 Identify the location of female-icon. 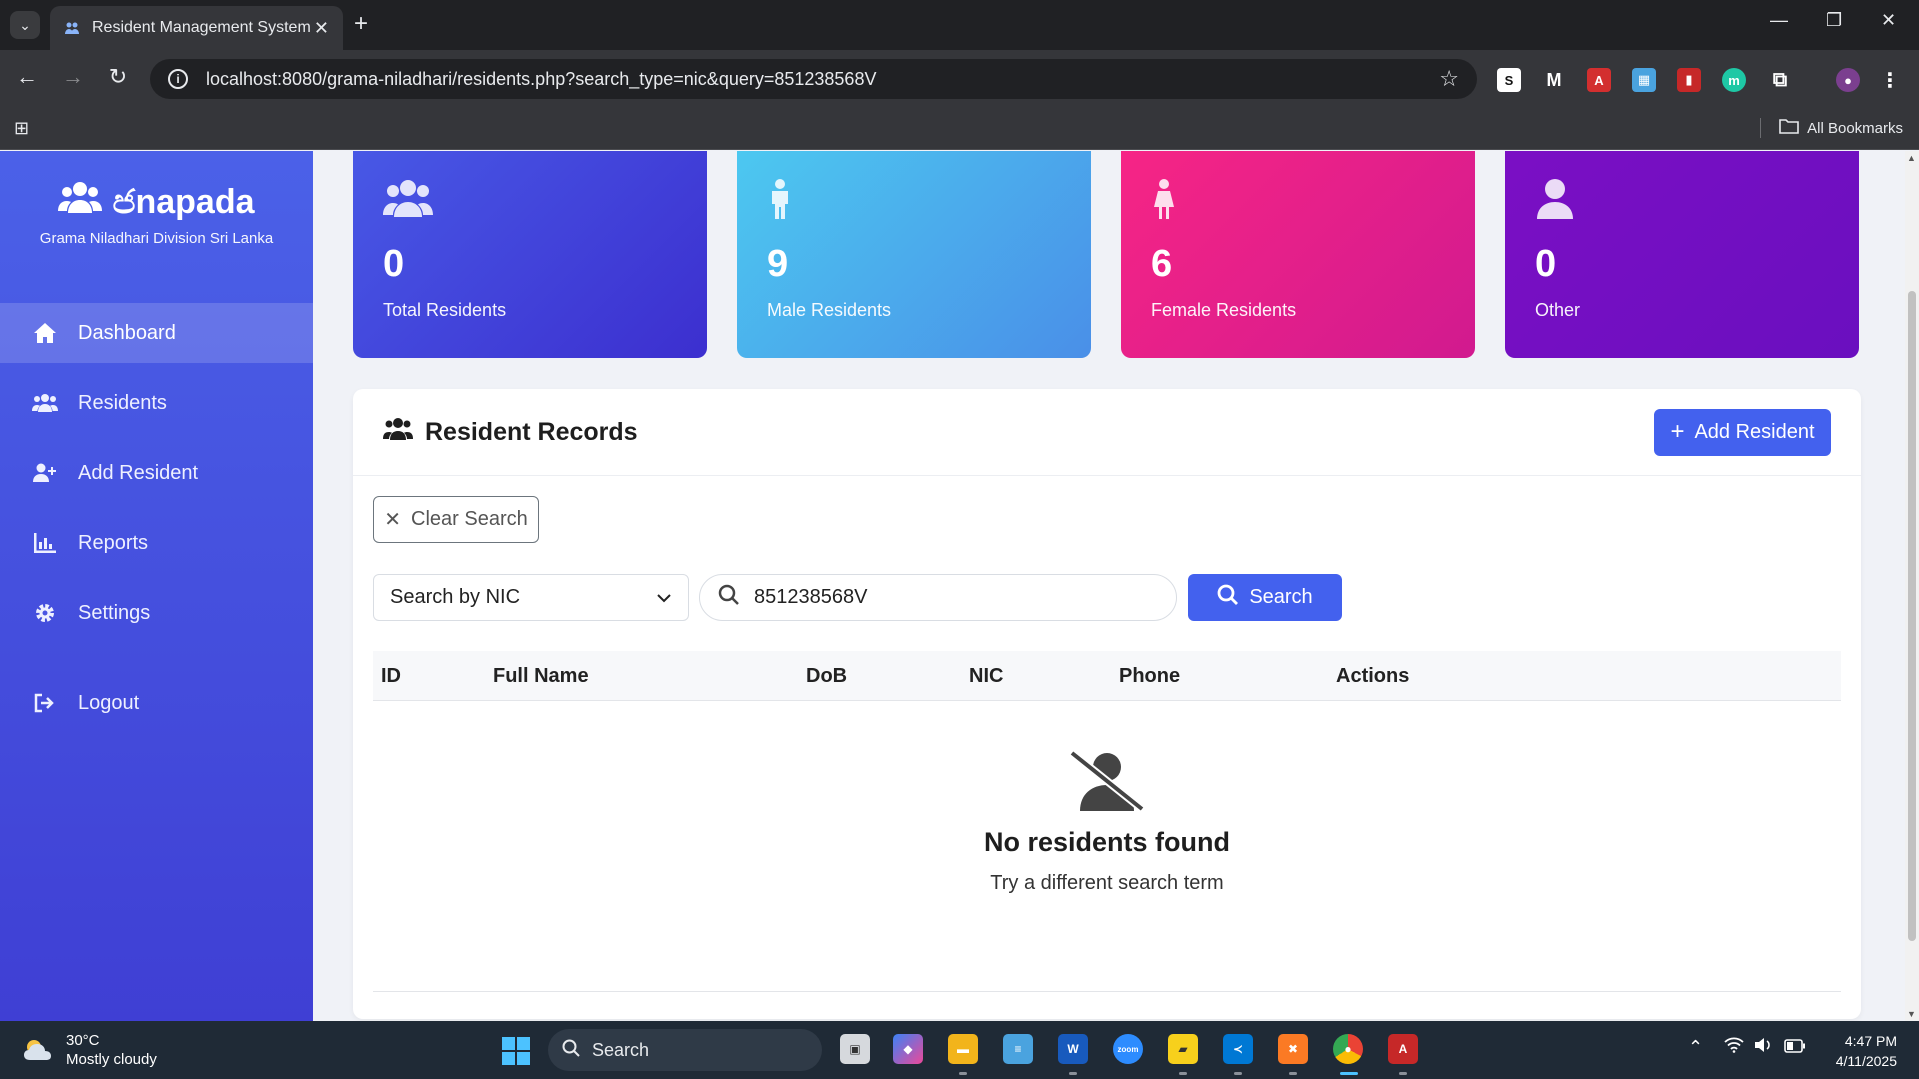
(1298, 199).